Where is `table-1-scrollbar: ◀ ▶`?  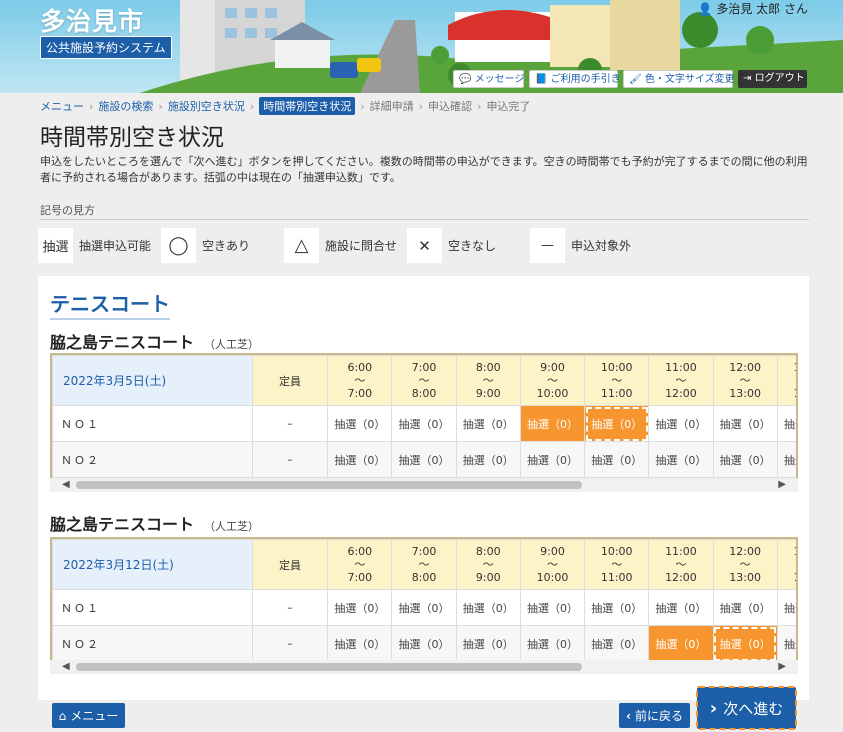
table-1-scrollbar: ◀ ▶ is located at coordinates (424, 485).